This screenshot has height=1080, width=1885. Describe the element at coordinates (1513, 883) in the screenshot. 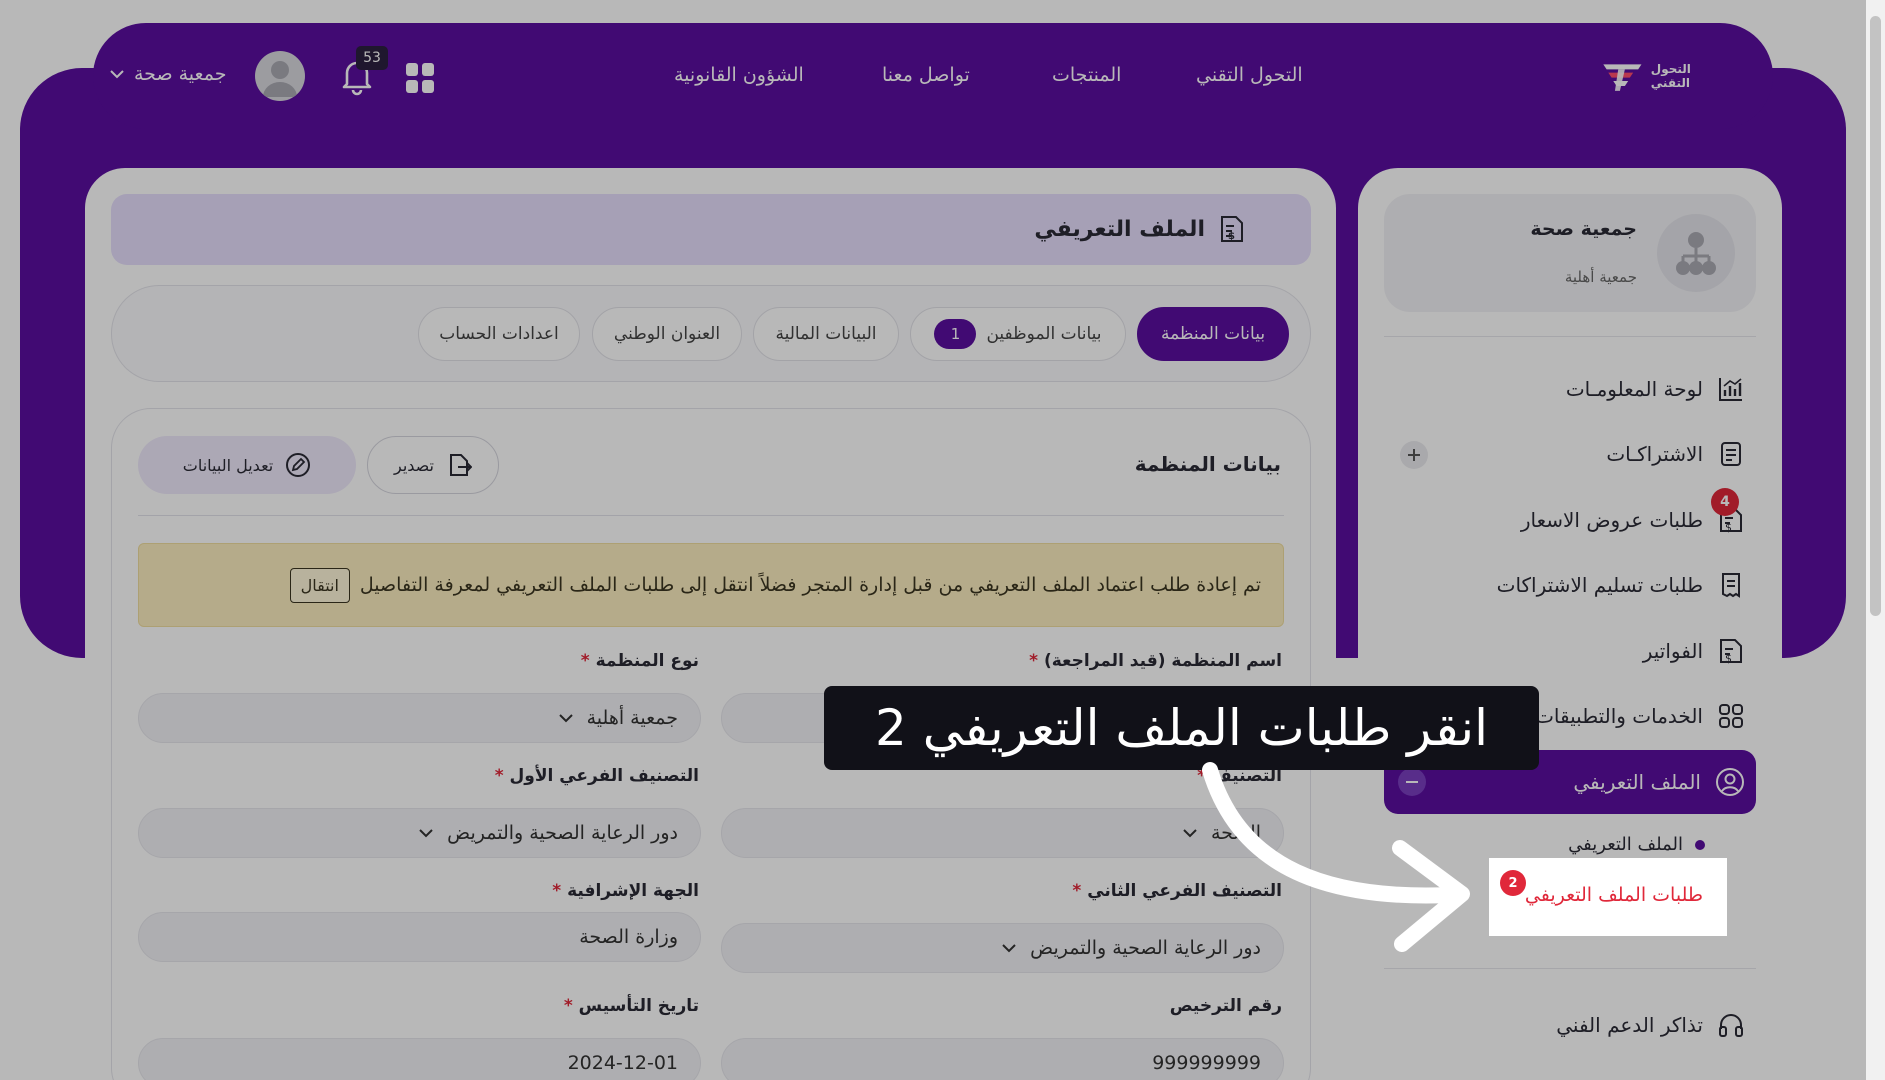

I see `profile-requests-badge: 2` at that location.